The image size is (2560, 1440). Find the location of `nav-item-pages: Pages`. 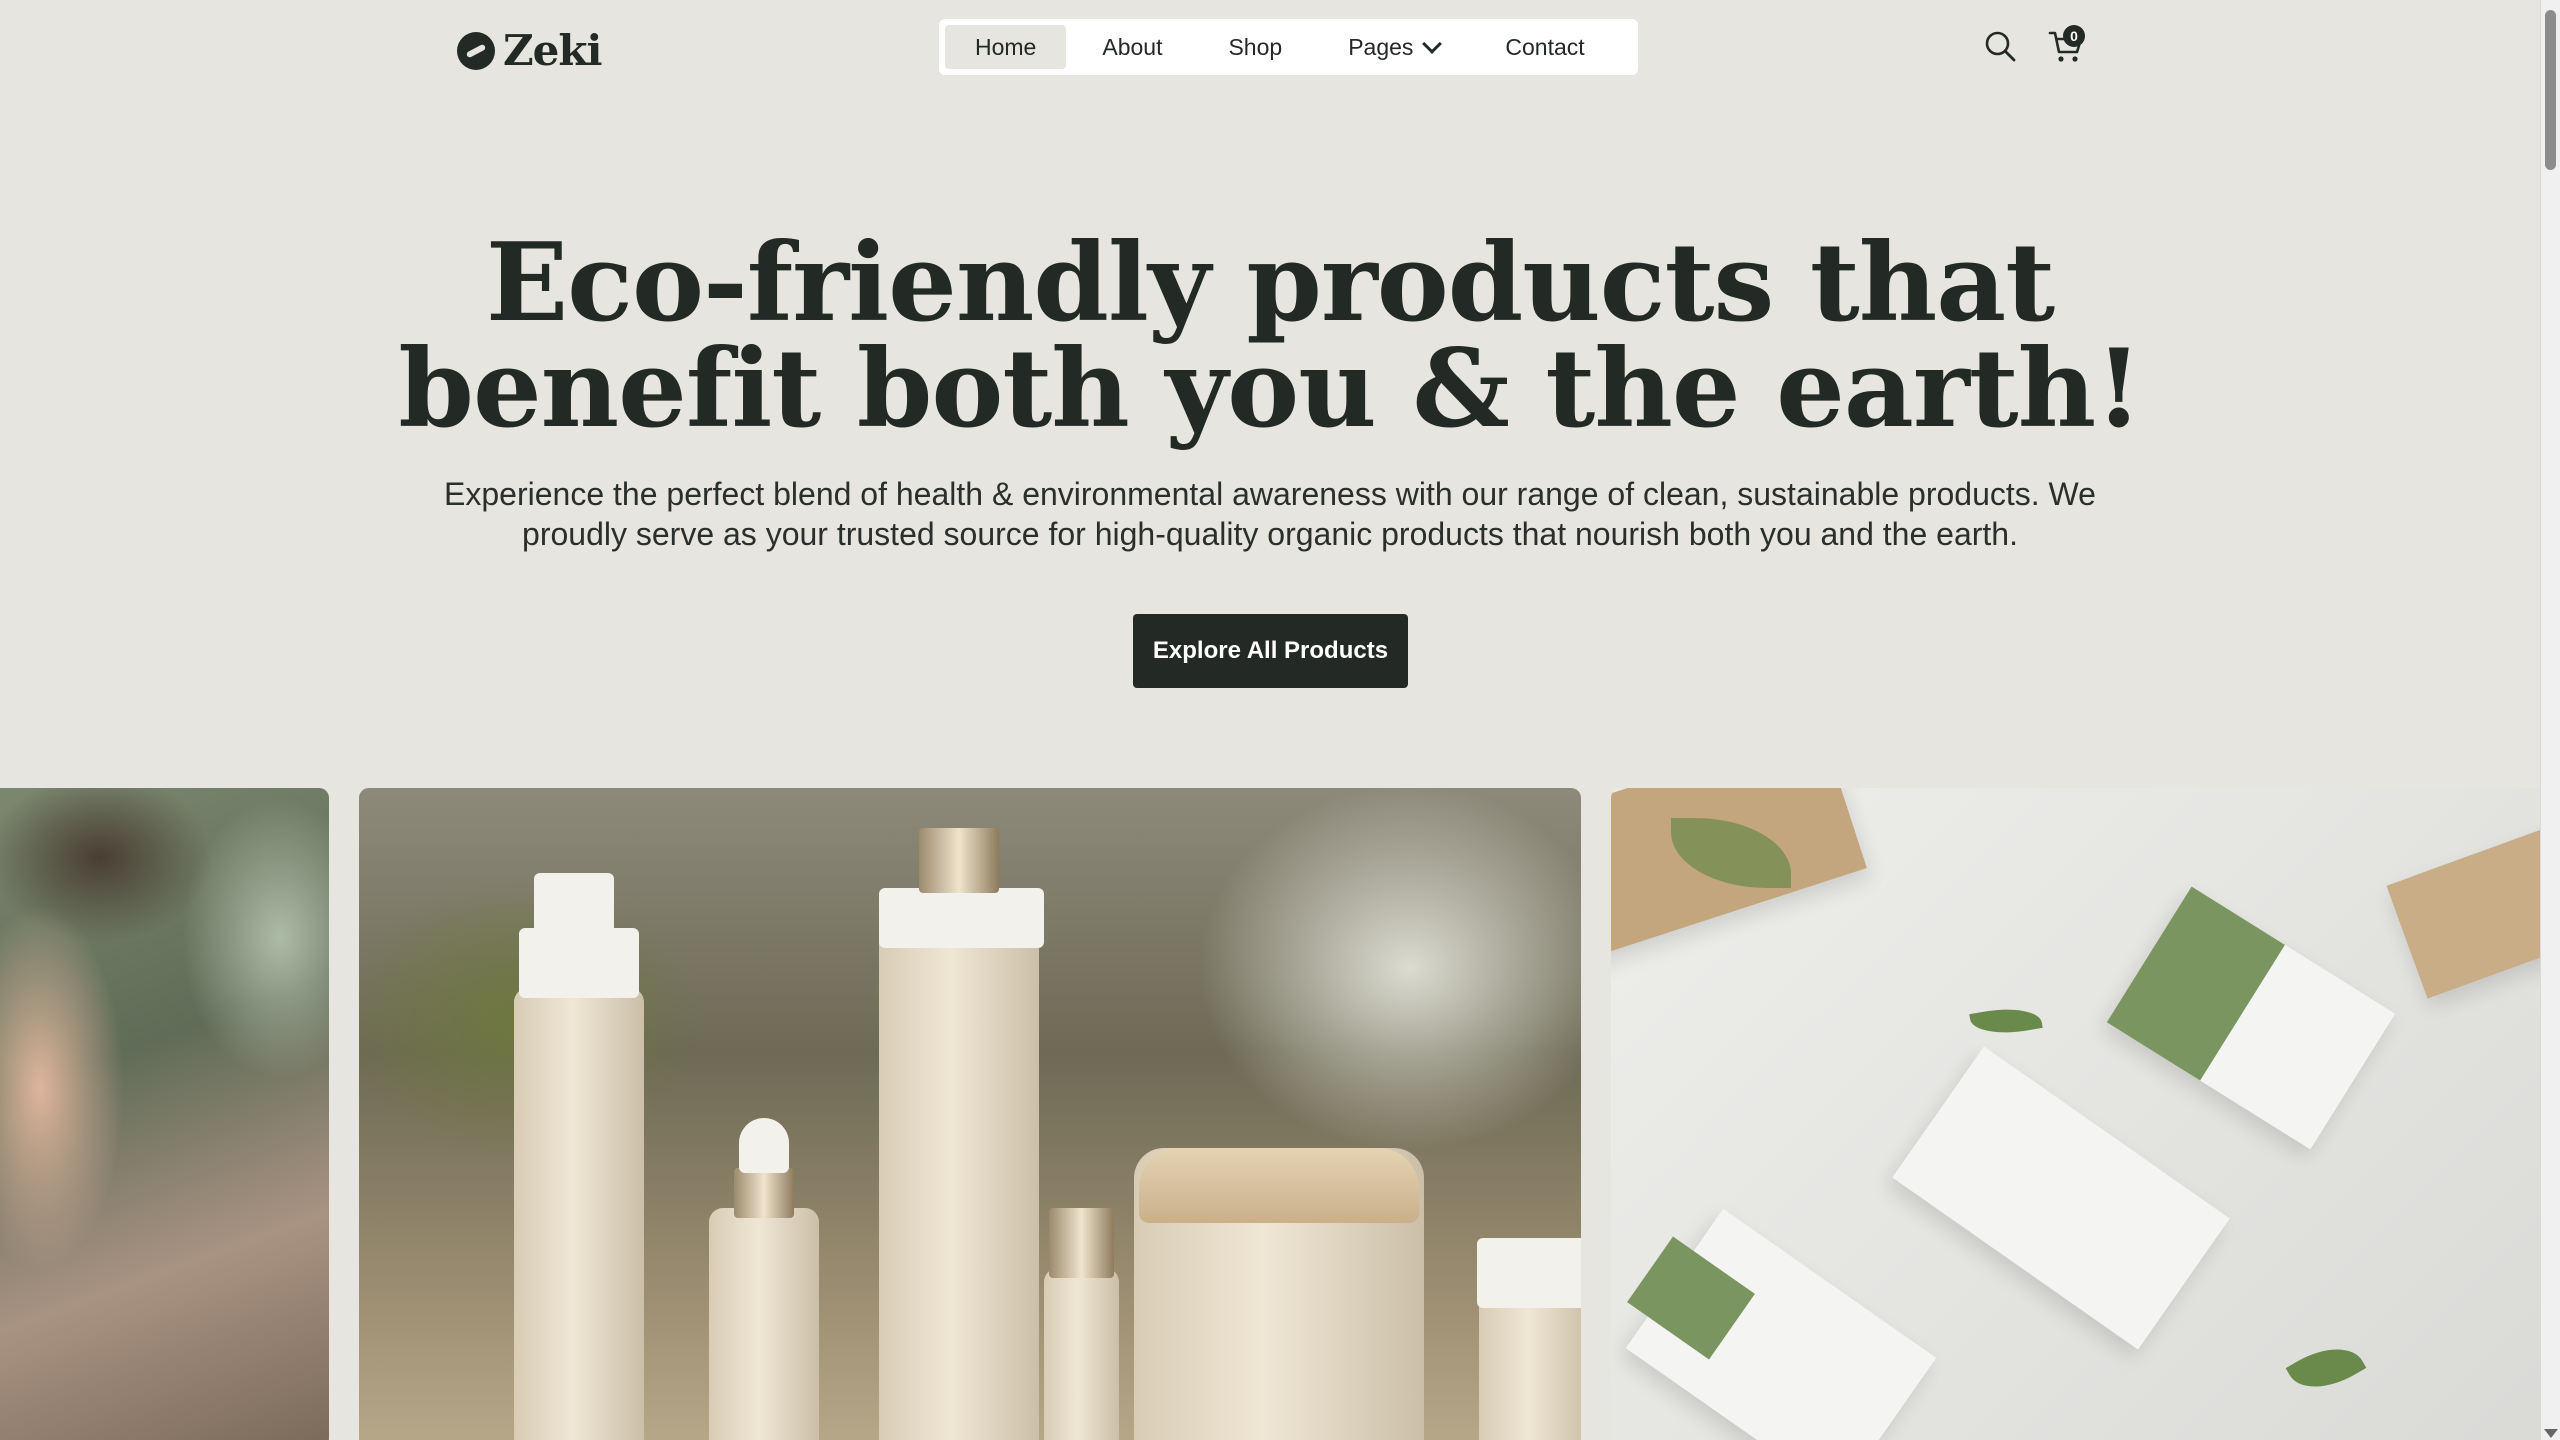

nav-item-pages: Pages is located at coordinates (1393, 47).